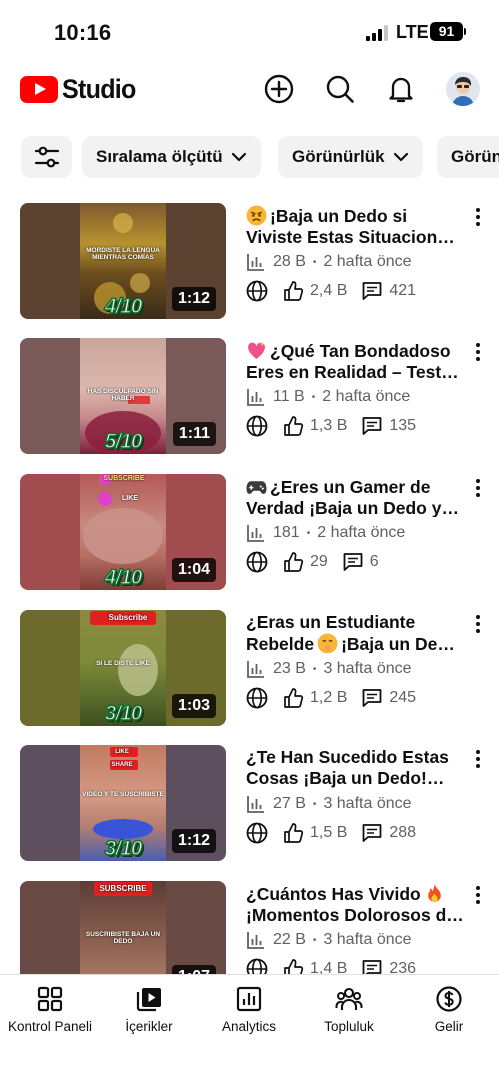 Image resolution: width=499 pixels, height=1080 pixels. I want to click on video-thumbnail: HAS DISCULPADO SIN HABER 5/10 1:11, so click(123, 396).